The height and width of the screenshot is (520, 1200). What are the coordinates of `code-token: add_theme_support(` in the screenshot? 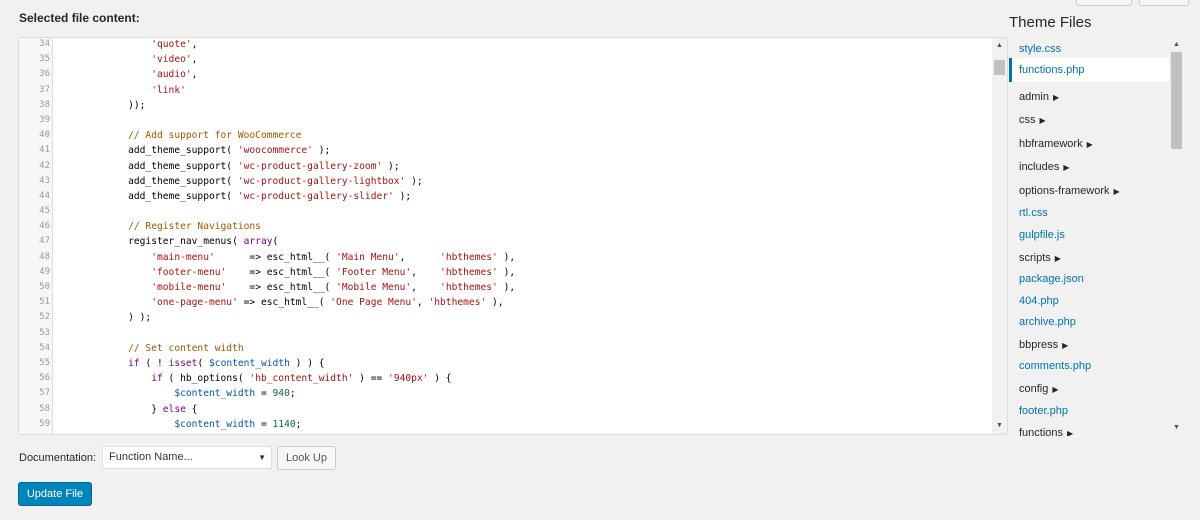 It's located at (171, 151).